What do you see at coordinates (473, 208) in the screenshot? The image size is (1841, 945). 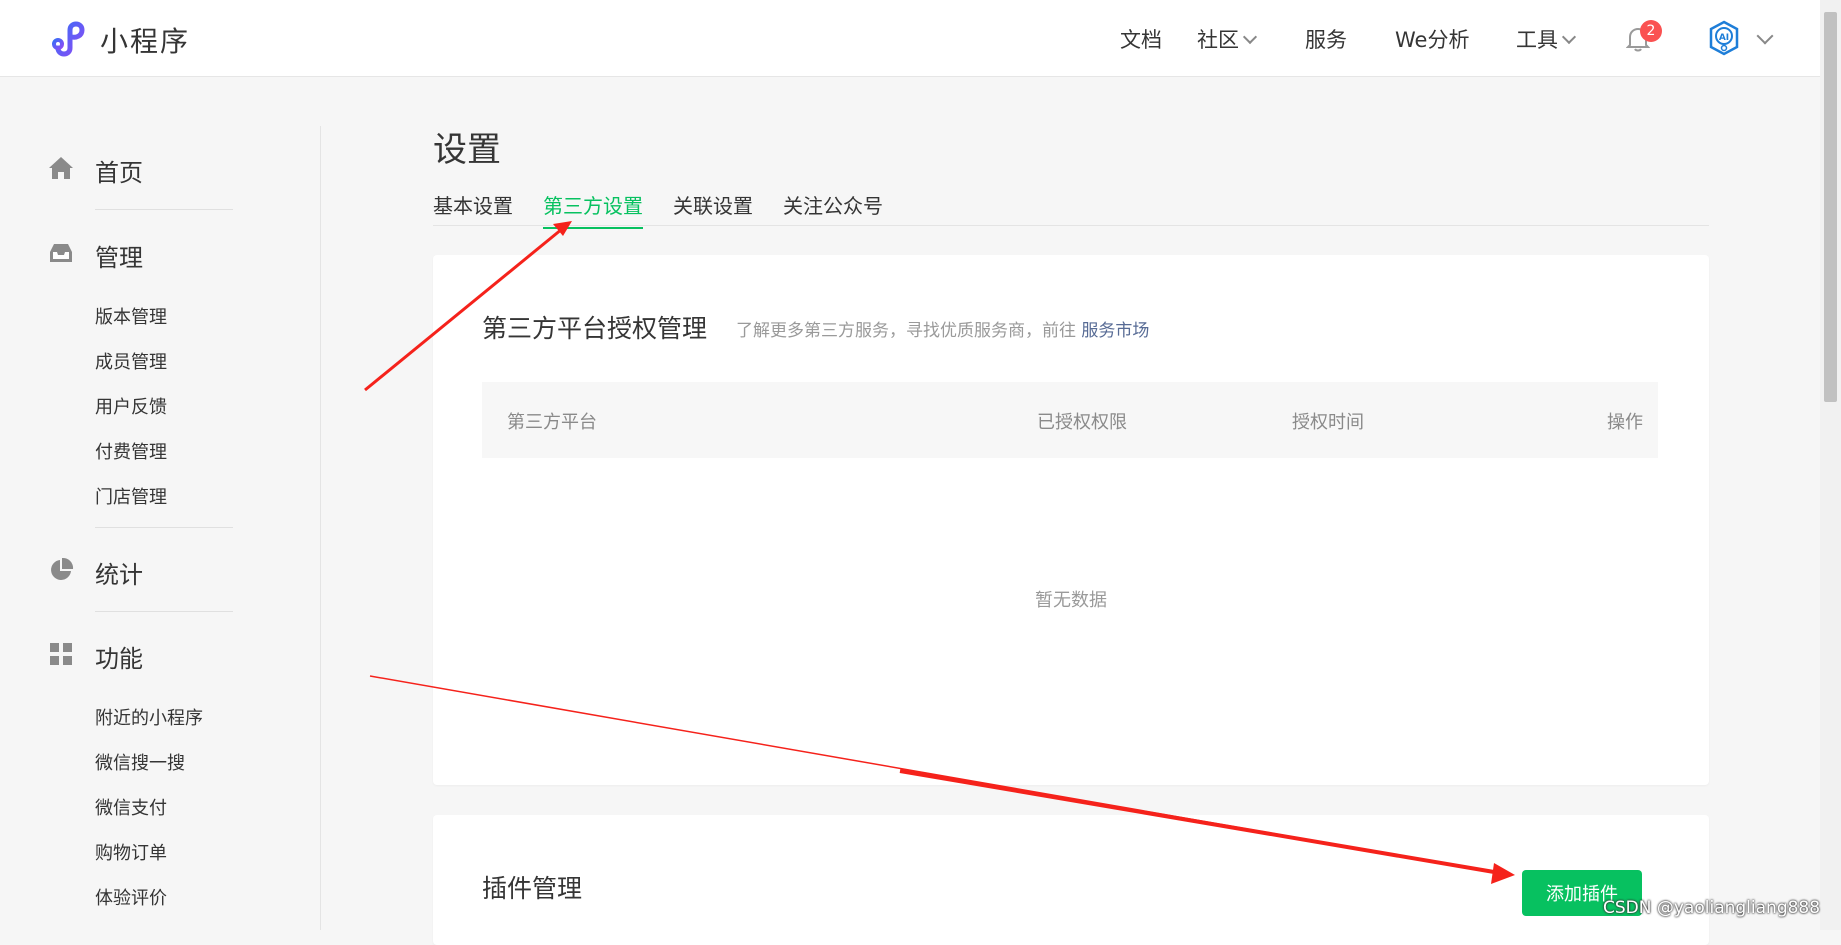 I see `tab-basic-settings: 基本设置` at bounding box center [473, 208].